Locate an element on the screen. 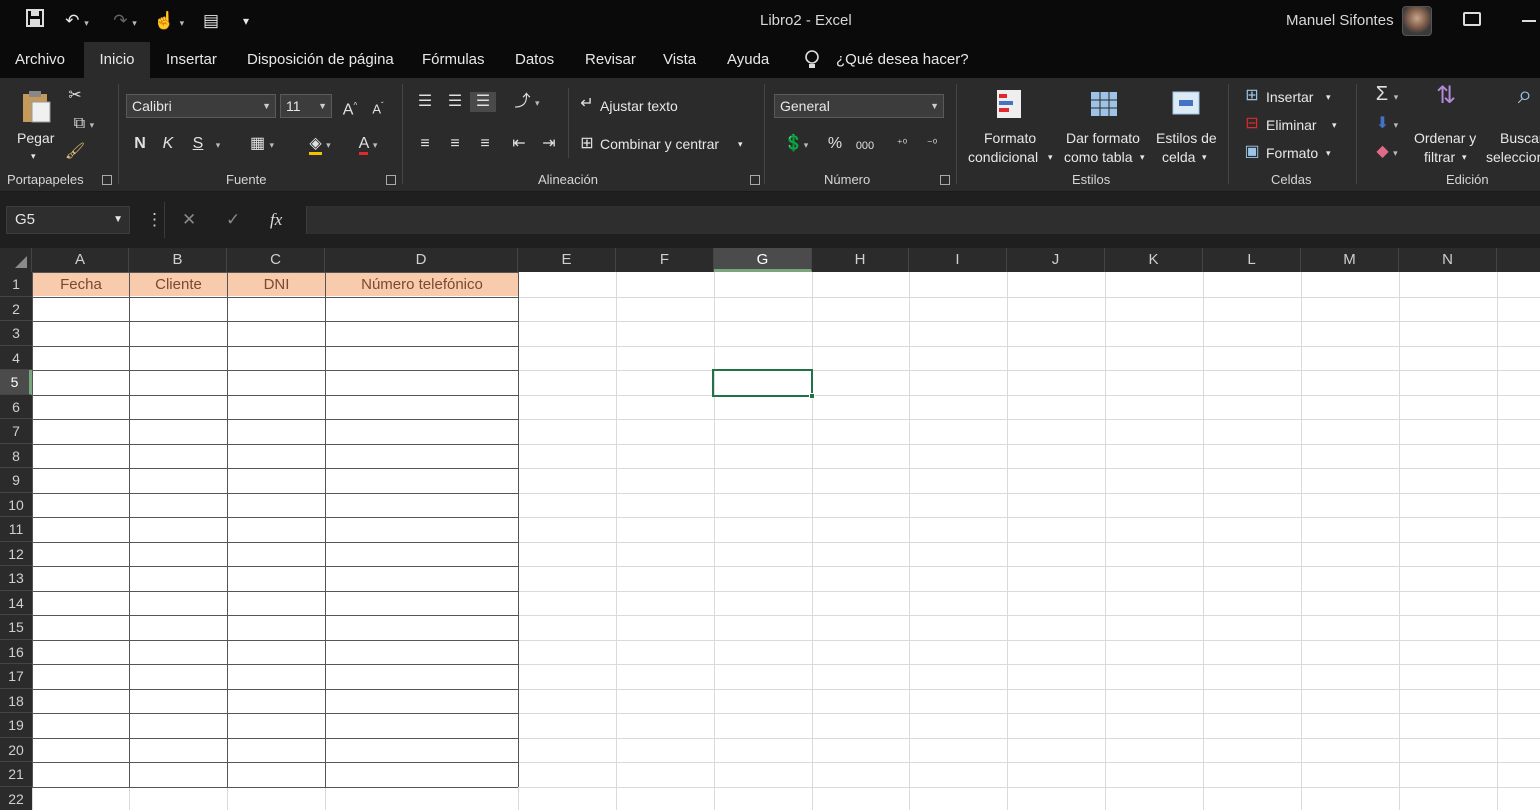  autosum-icon: Σ ▾ is located at coordinates (1387, 95).